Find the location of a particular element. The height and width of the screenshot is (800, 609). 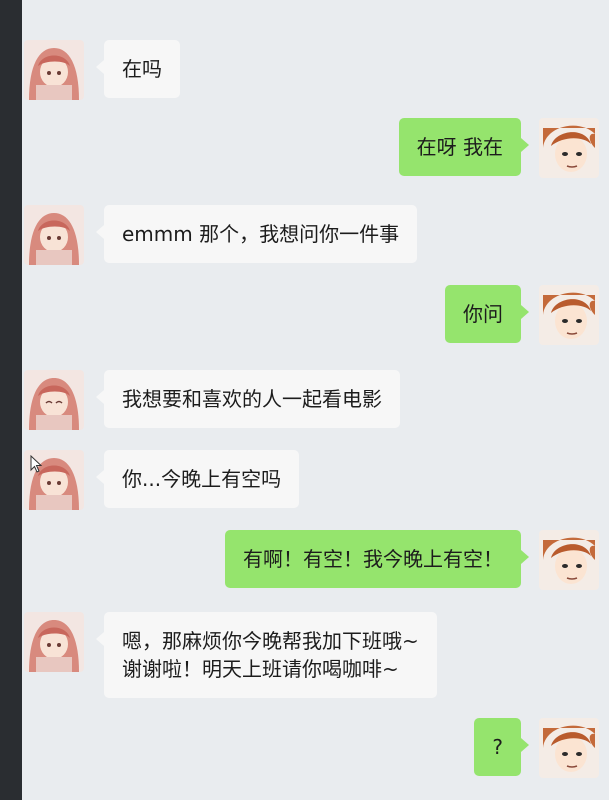

message-bubble: ? is located at coordinates (501, 747).